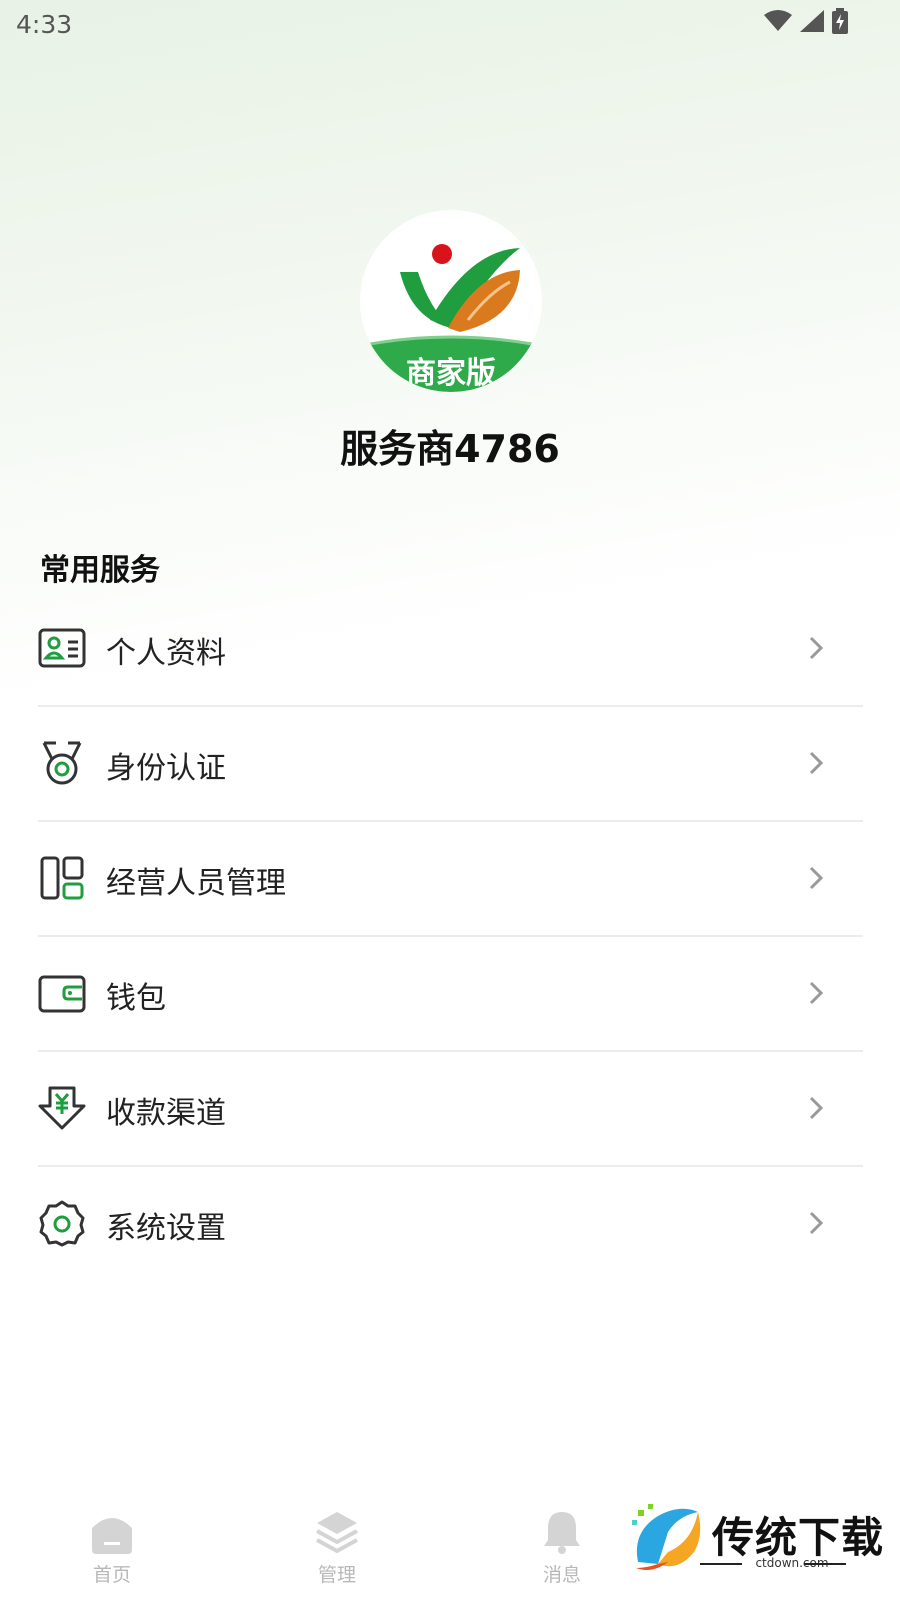 Image resolution: width=900 pixels, height=1600 pixels. I want to click on wifi-icon, so click(778, 20).